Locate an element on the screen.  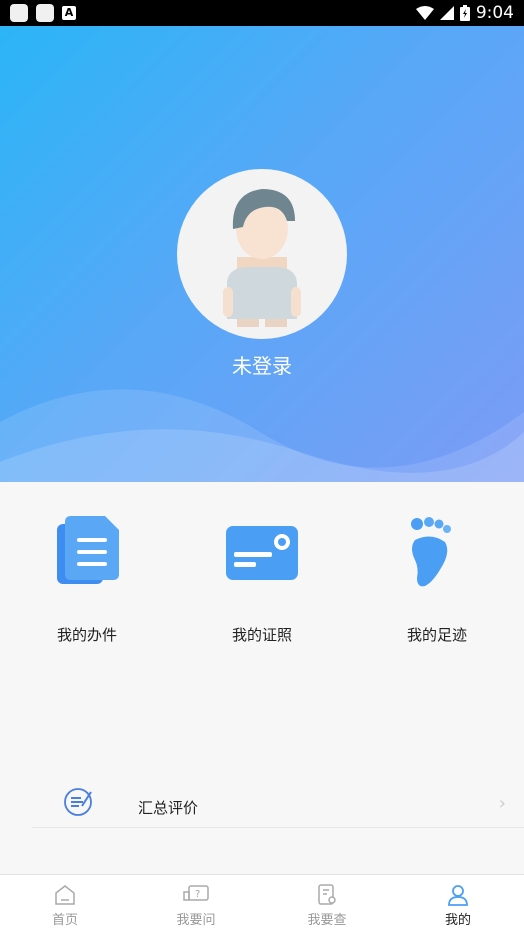
question-icon: ? is located at coordinates (196, 893).